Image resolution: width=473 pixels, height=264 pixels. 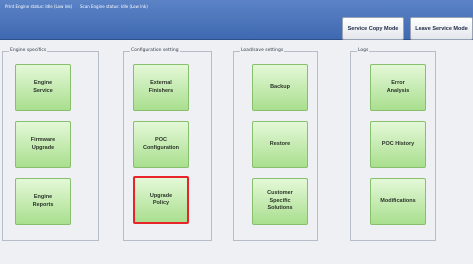 I want to click on modifications-button: Modifications, so click(x=398, y=201).